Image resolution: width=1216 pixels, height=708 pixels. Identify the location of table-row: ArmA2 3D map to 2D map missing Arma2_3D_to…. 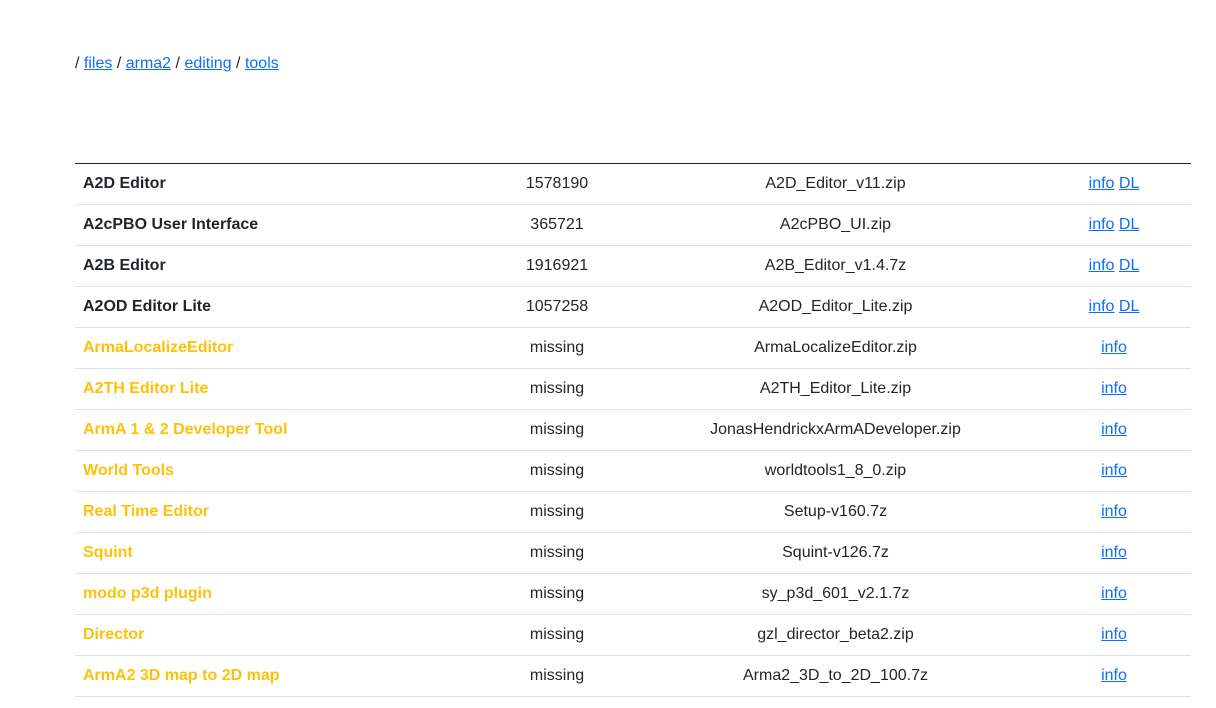
(633, 676).